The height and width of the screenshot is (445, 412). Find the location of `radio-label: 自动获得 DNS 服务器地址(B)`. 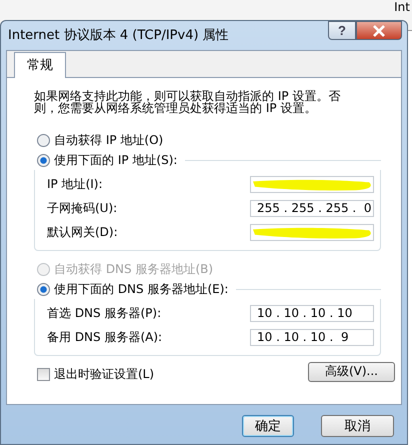

radio-label: 自动获得 DNS 服务器地址(B) is located at coordinates (134, 269).